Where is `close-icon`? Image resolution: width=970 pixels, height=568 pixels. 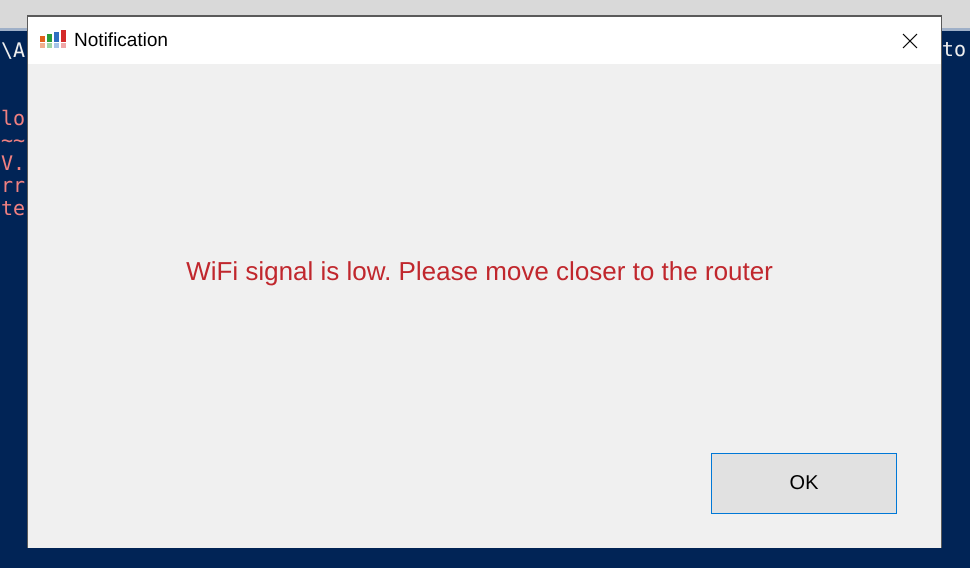 close-icon is located at coordinates (910, 40).